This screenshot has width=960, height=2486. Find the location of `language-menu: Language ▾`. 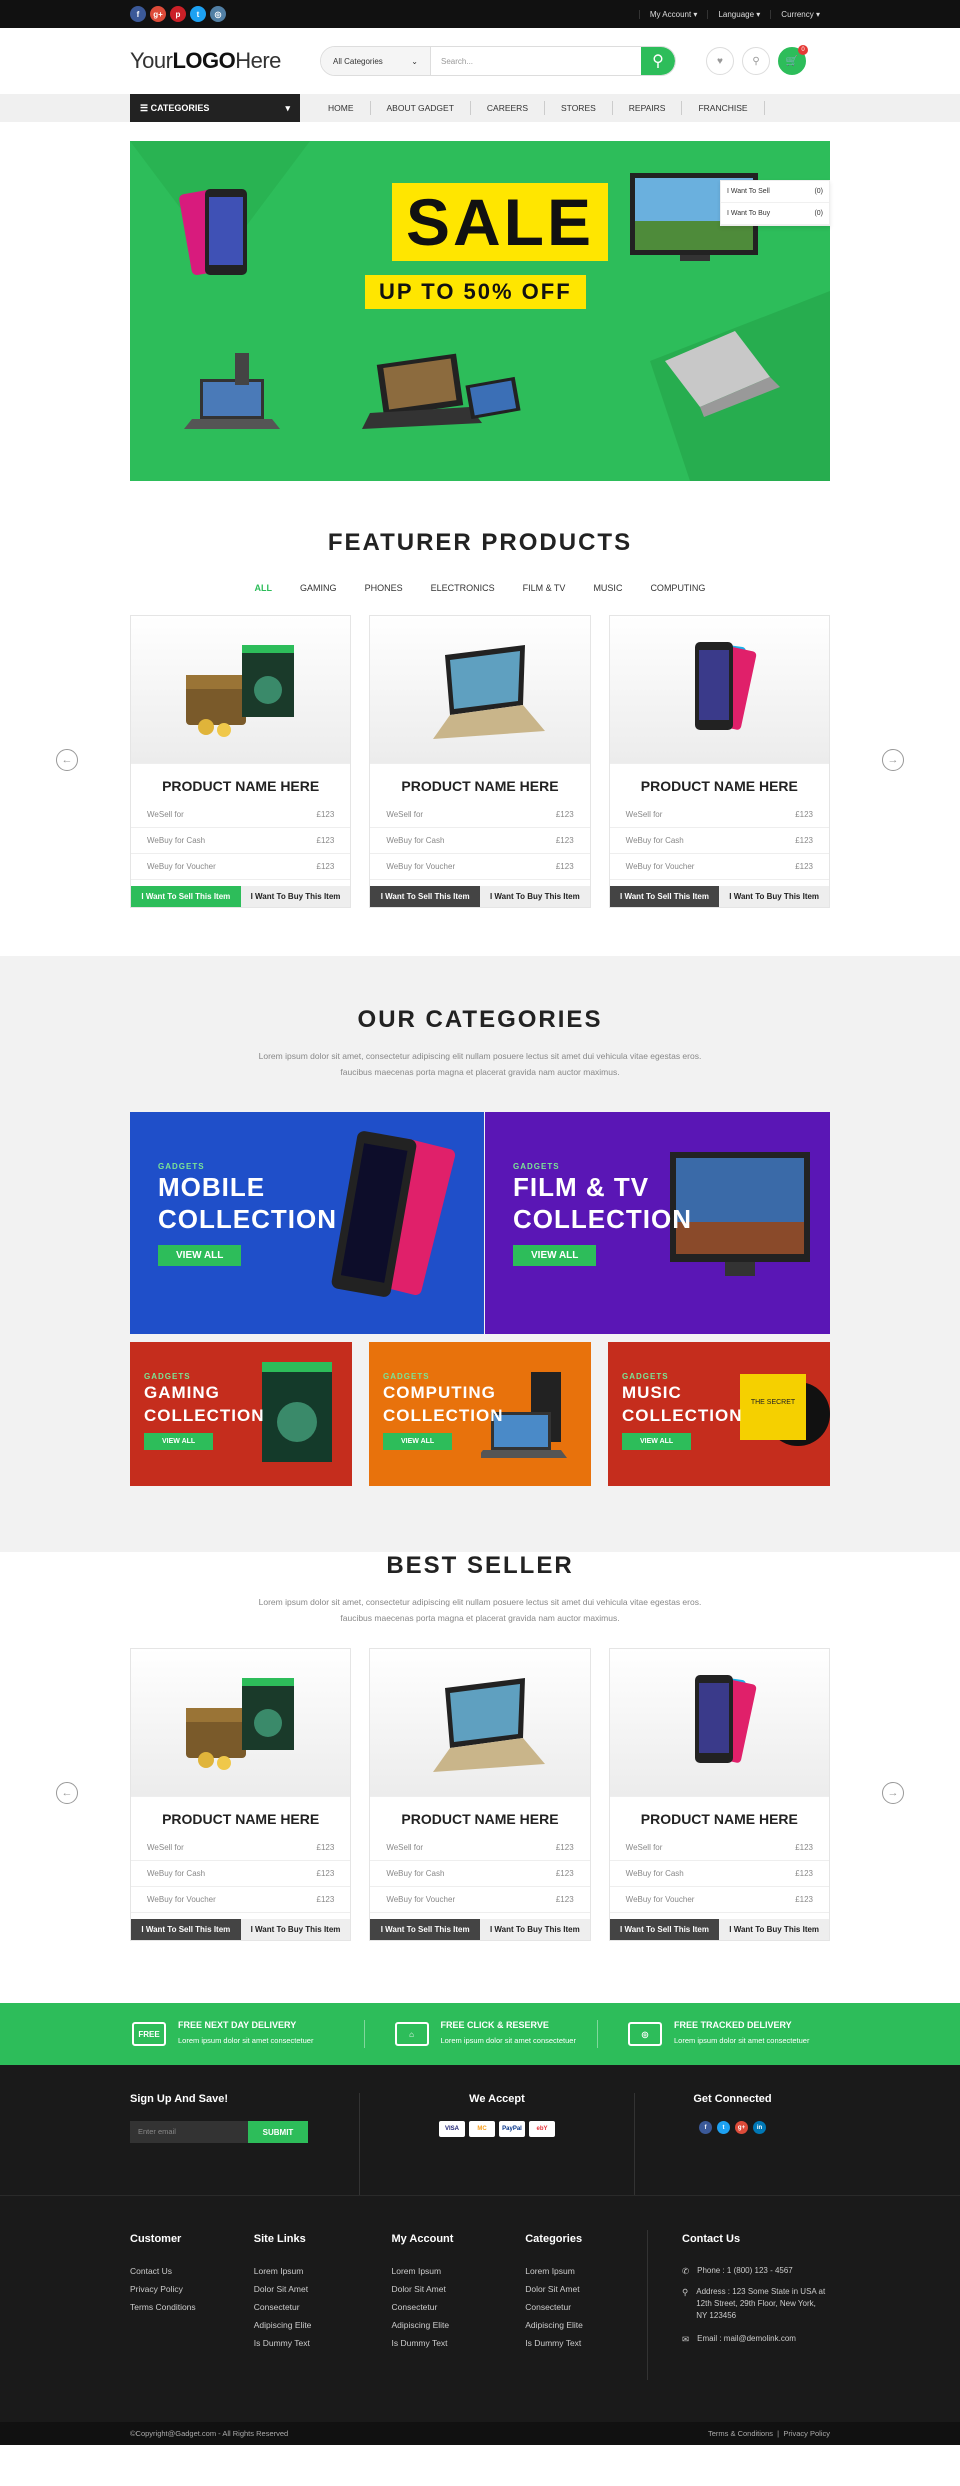

language-menu: Language ▾ is located at coordinates (738, 14).